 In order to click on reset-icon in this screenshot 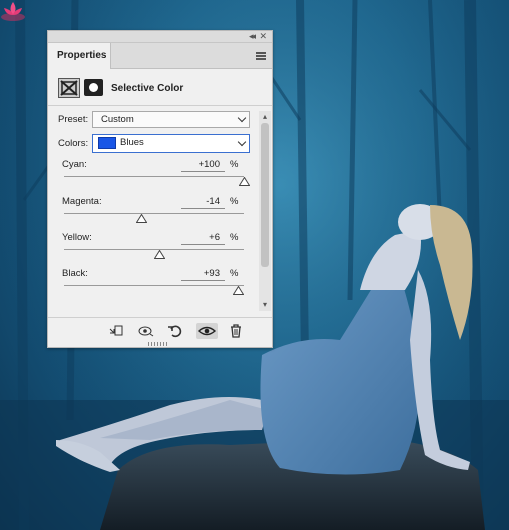, I will do `click(175, 331)`.